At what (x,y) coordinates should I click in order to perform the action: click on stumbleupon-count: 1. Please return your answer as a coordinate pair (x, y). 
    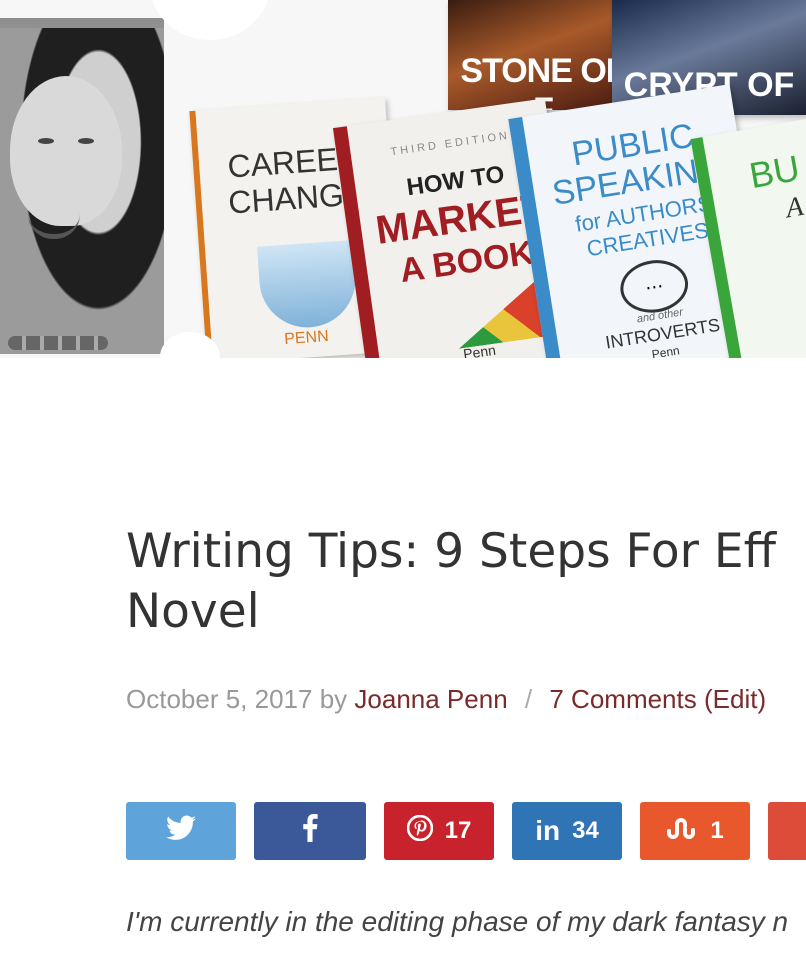
    Looking at the image, I should click on (717, 830).